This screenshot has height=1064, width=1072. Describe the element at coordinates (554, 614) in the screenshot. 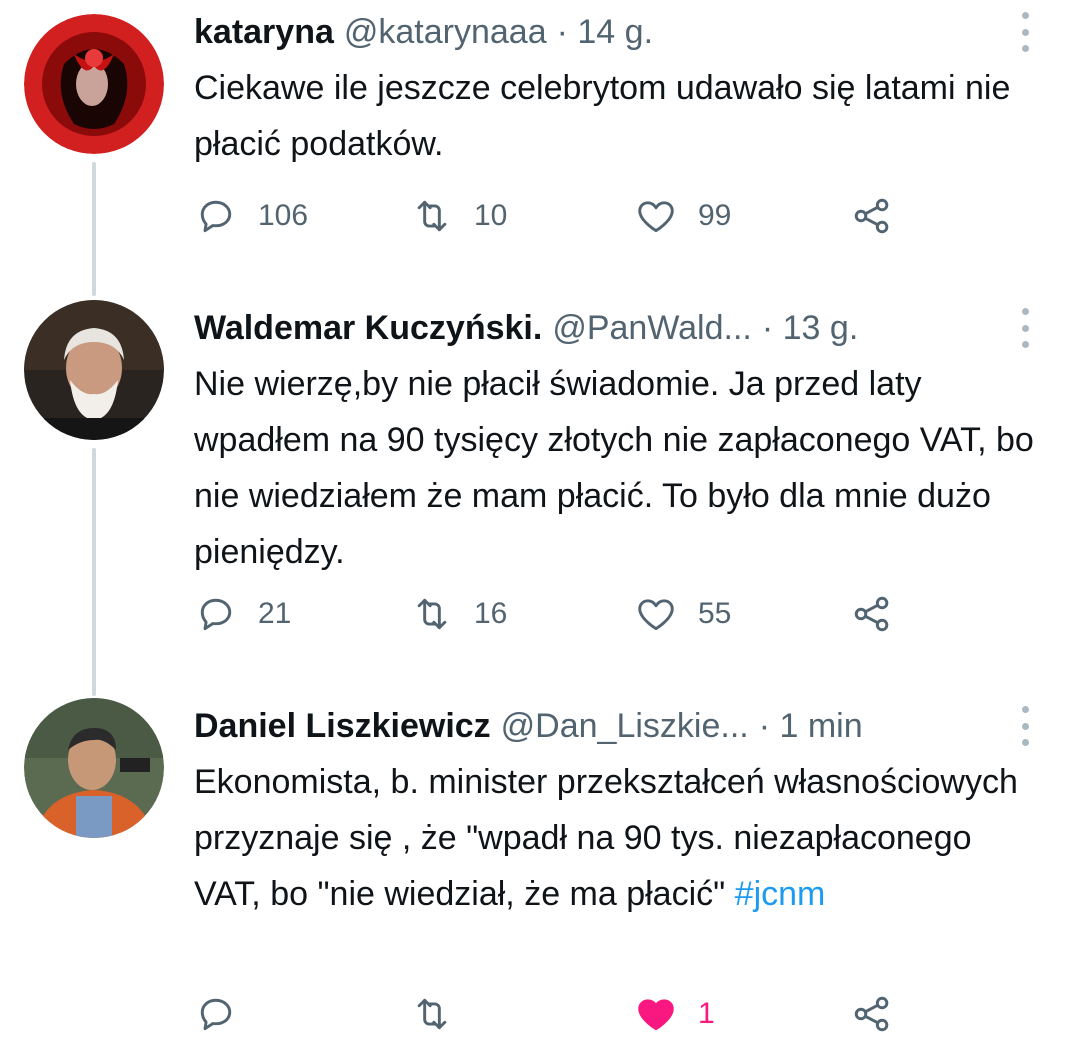

I see `tweet-actions: 21 16 55` at that location.